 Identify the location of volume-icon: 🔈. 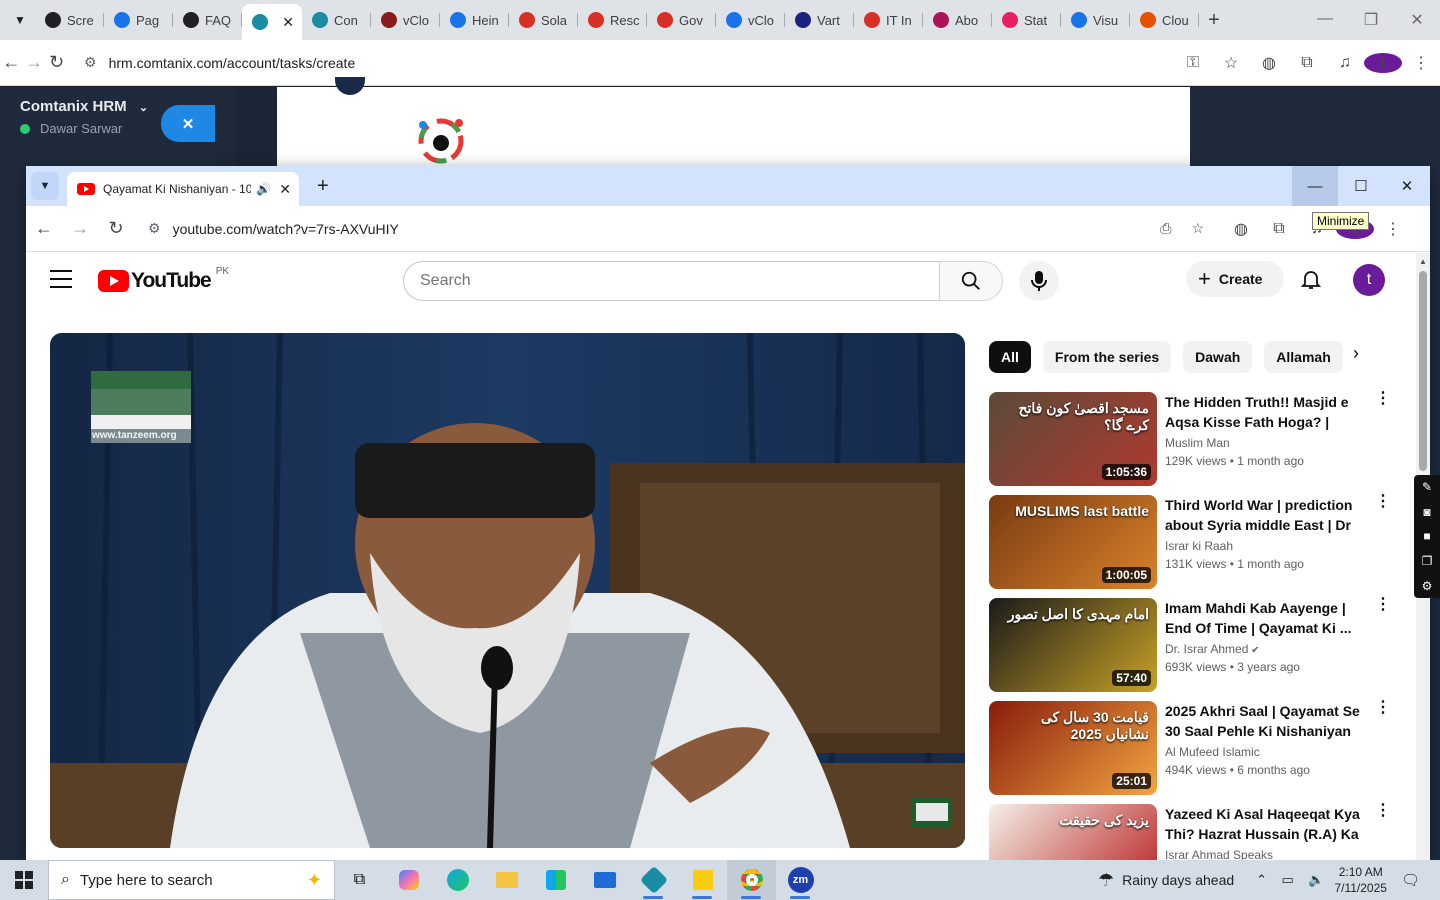
(1316, 879).